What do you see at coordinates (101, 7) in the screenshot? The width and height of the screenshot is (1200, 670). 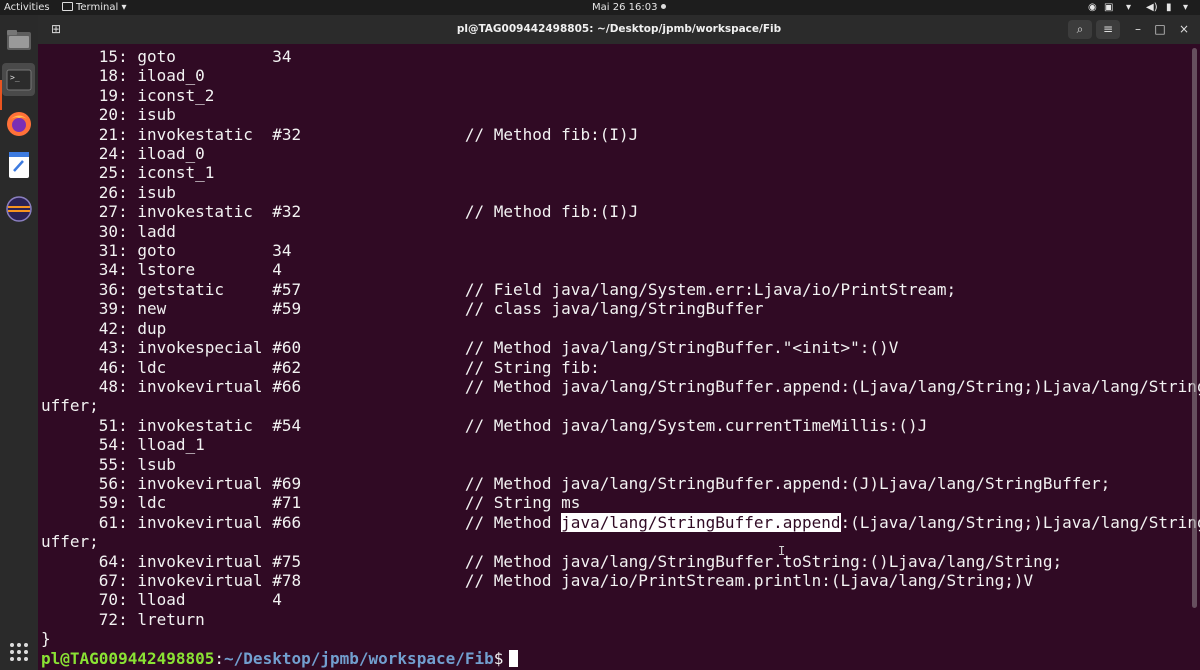 I see `app-menu-label: Terminal ▾` at bounding box center [101, 7].